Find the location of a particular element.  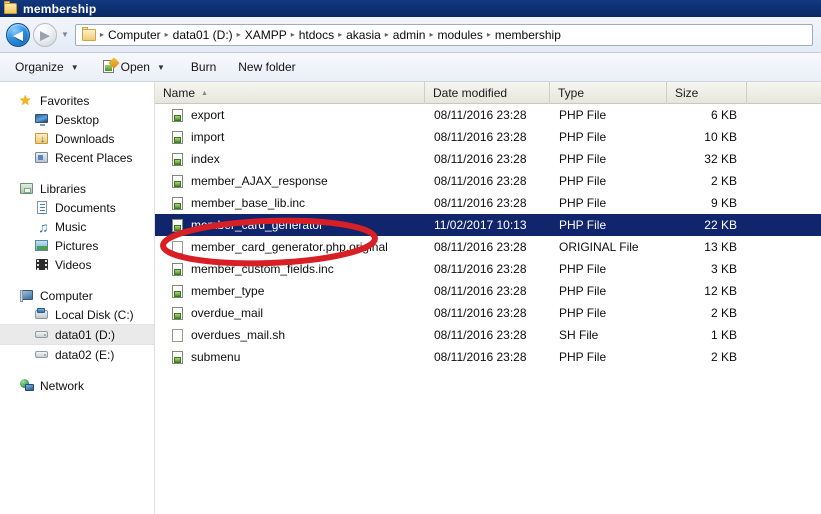

sidebar-item-local-disk-c: Local Disk (C:) is located at coordinates (77, 314).